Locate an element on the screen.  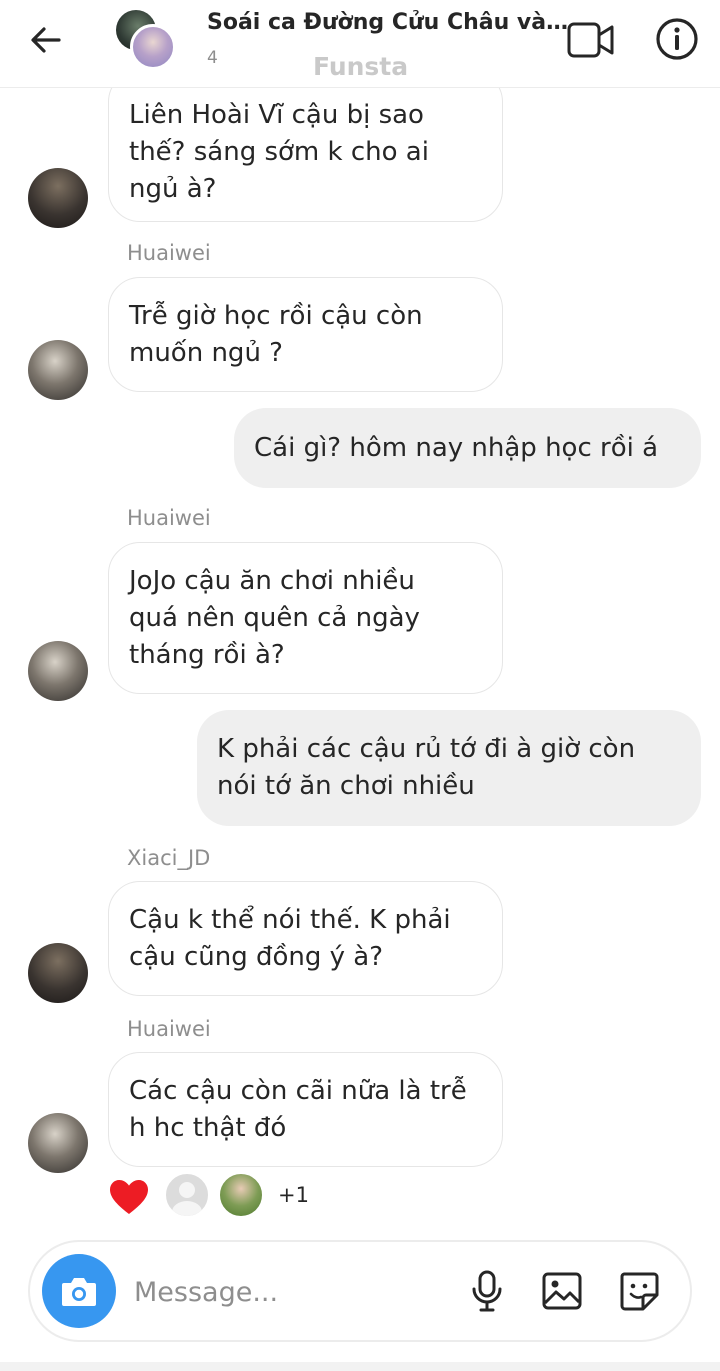
message-text: tháng rồi à? is located at coordinates (207, 654).